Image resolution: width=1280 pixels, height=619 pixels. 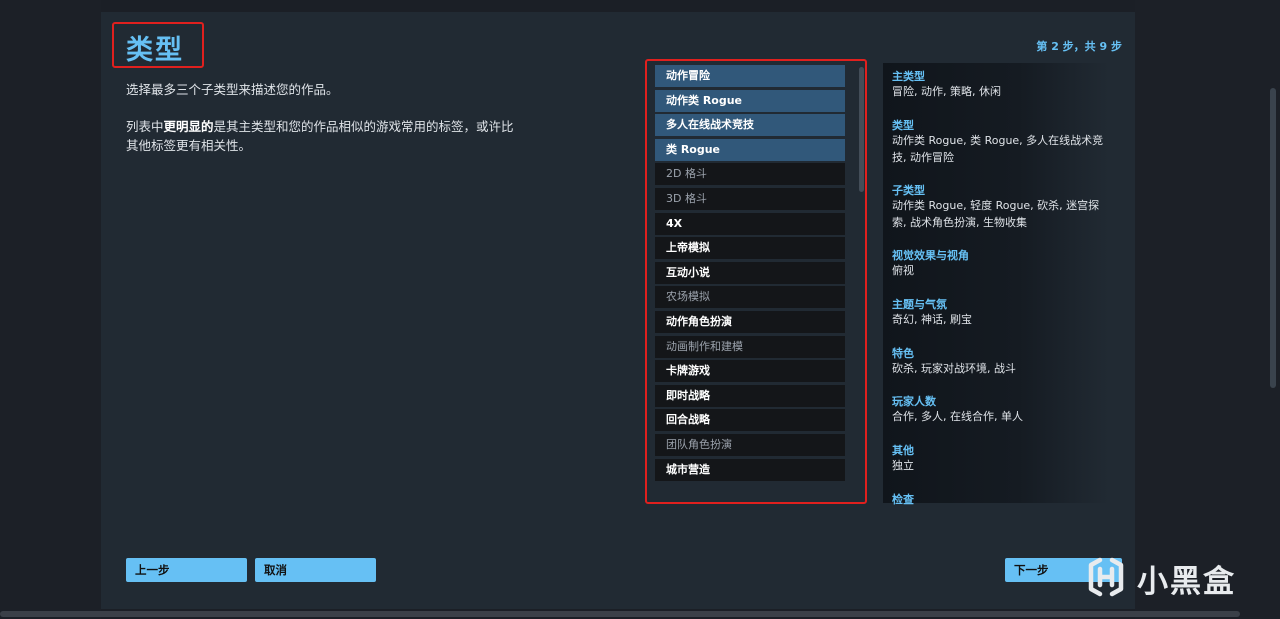 What do you see at coordinates (750, 321) in the screenshot?
I see `tag-item: 动作角色扮演` at bounding box center [750, 321].